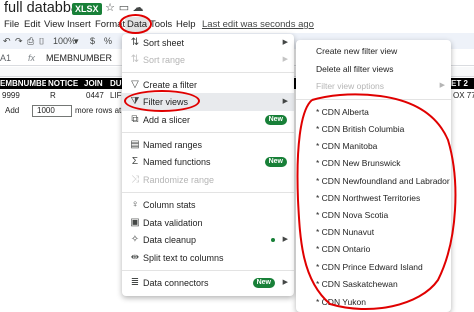  Describe the element at coordinates (92, 41) in the screenshot. I see `currency-format-button: $` at that location.